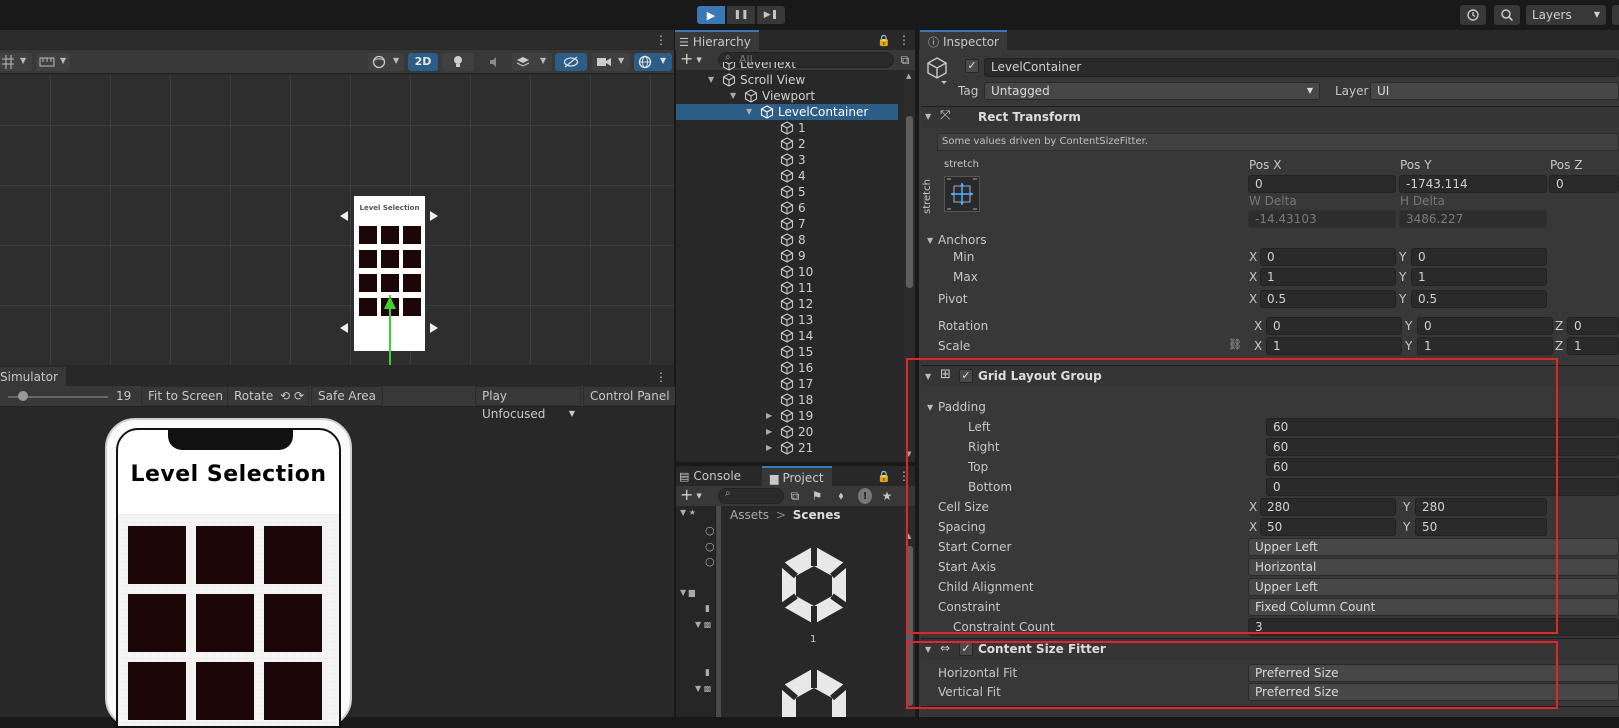 This screenshot has height=728, width=1619. What do you see at coordinates (23, 396) in the screenshot?
I see `scale-slider-thumb` at bounding box center [23, 396].